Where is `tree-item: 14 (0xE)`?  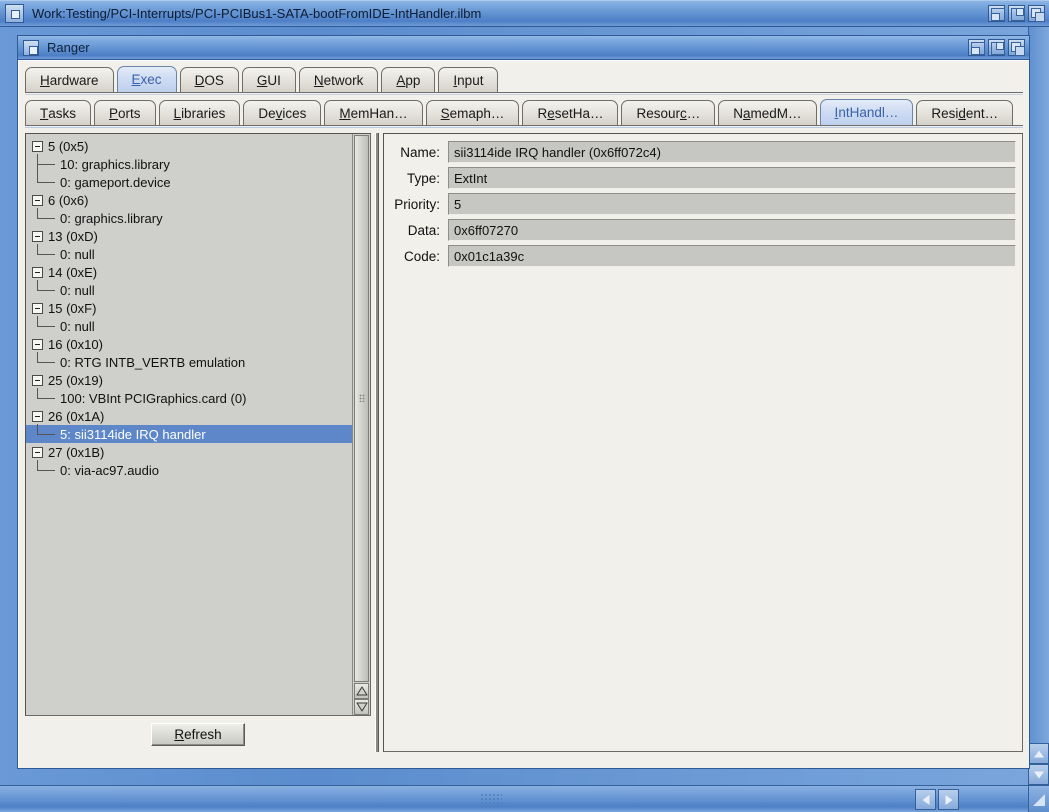 tree-item: 14 (0xE) is located at coordinates (189, 272).